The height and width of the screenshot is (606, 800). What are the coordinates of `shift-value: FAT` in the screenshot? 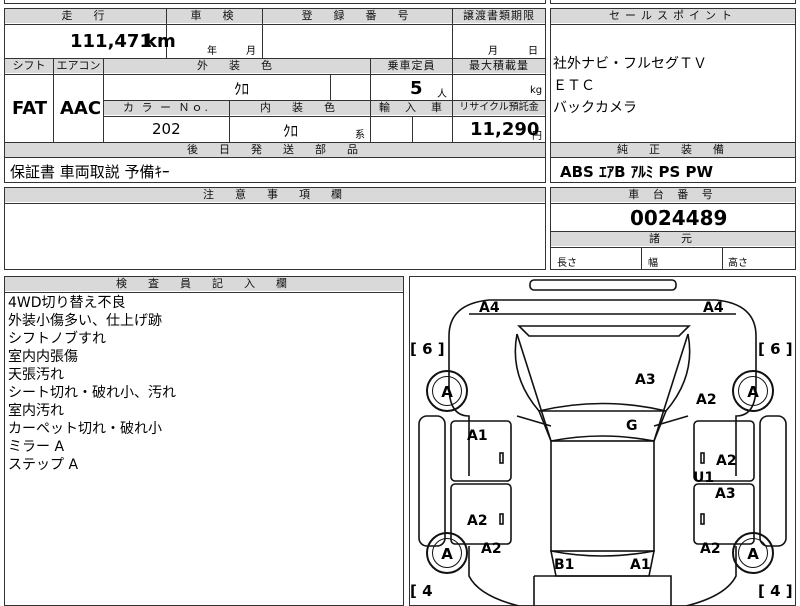 It's located at (30, 108).